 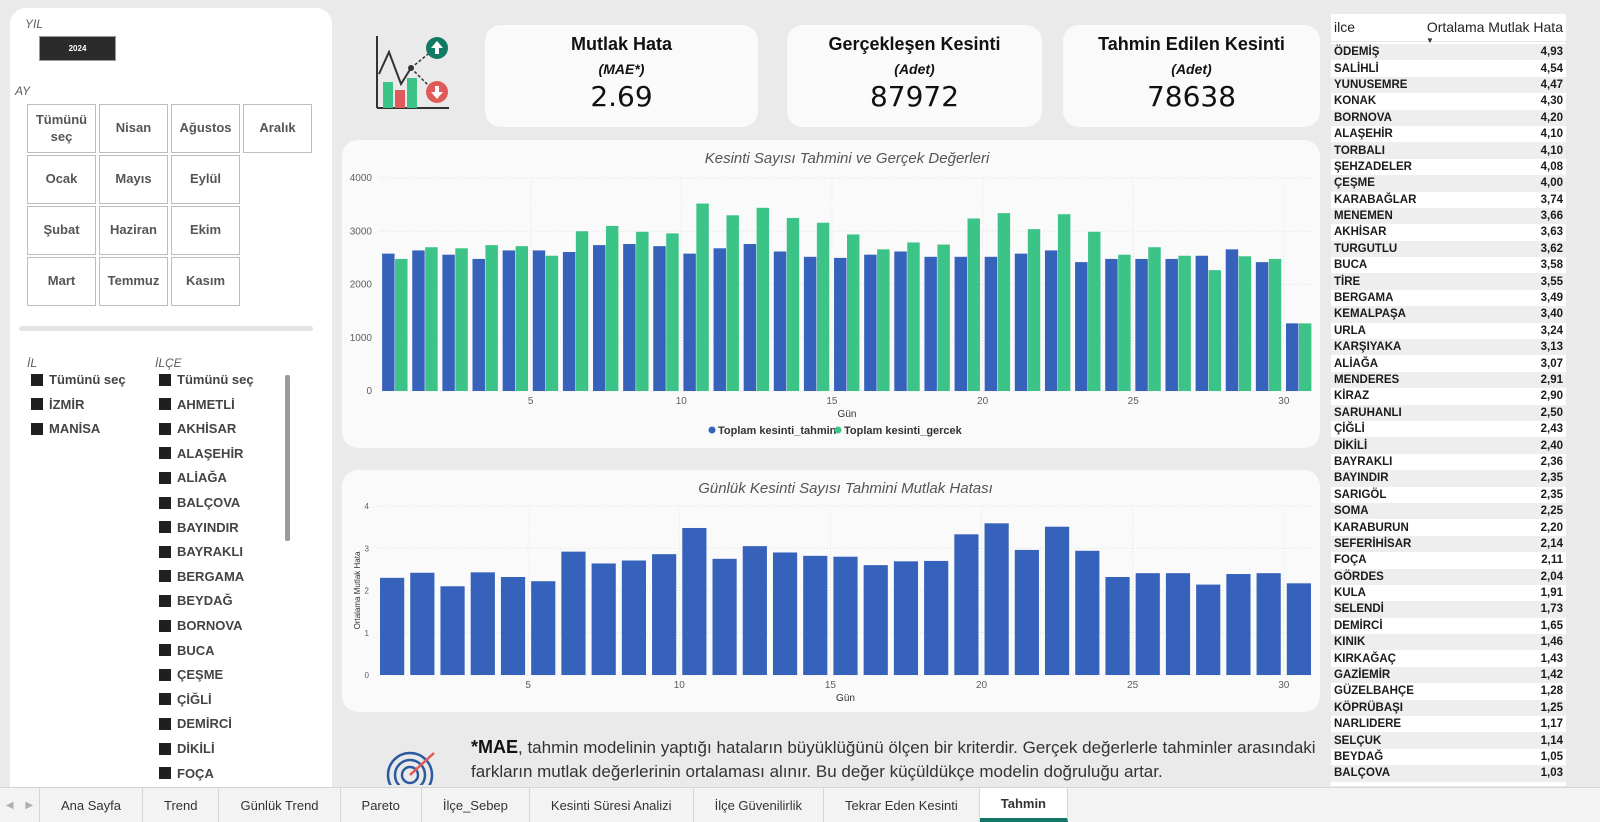 What do you see at coordinates (1448, 757) in the screenshot?
I see `table-row: BEYDAĞ 1,05` at bounding box center [1448, 757].